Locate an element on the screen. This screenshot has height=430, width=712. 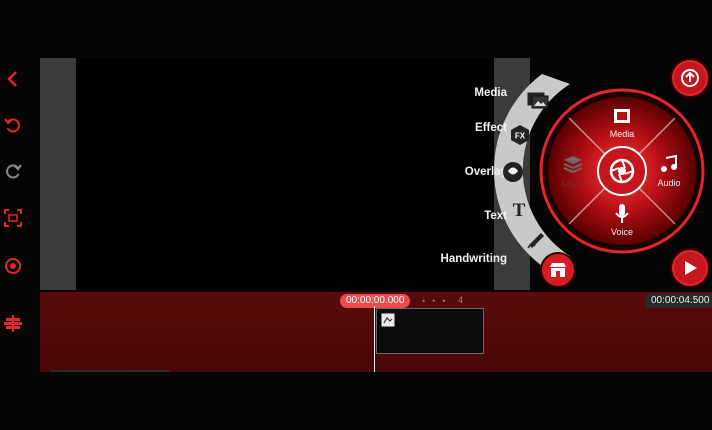
bottom-scrollbar is located at coordinates (110, 371).